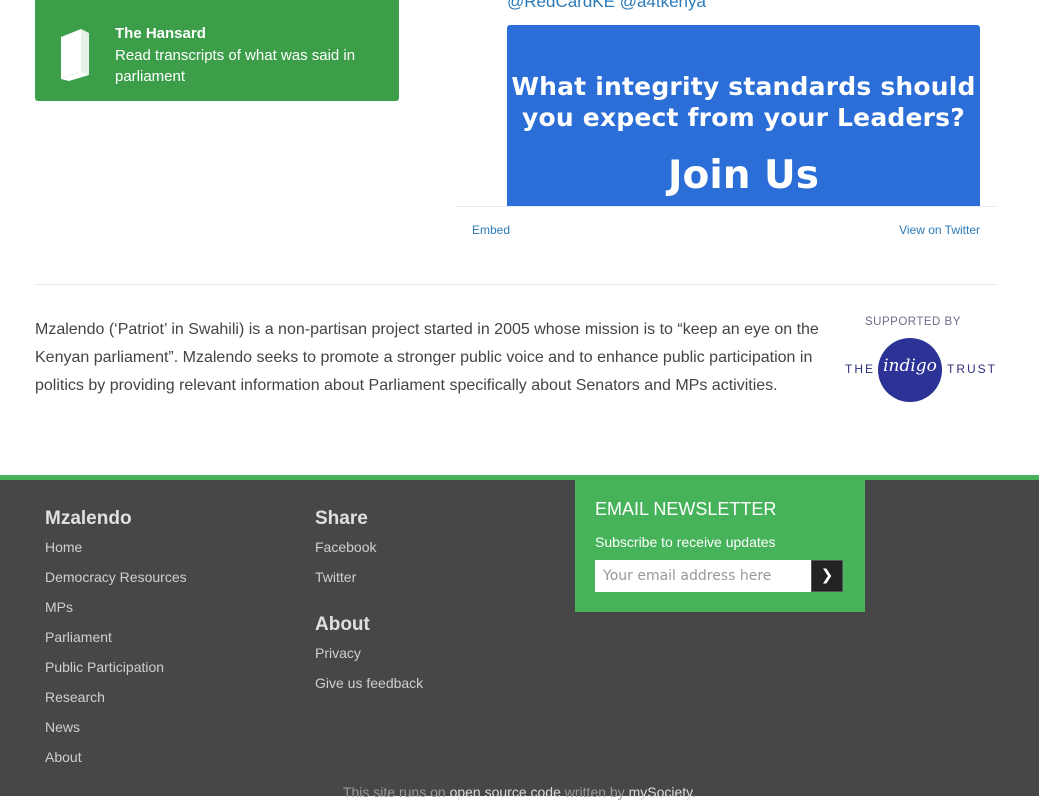 This screenshot has height=800, width=1039. Describe the element at coordinates (160, 33) in the screenshot. I see `hansard-title: The Hansard` at that location.